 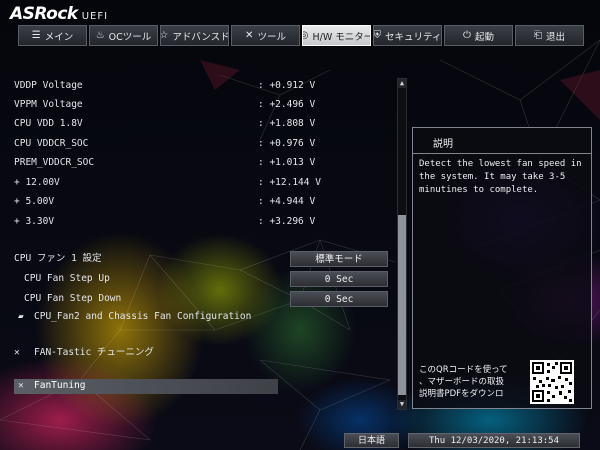 I want to click on list-icon: ☰, so click(x=36, y=35).